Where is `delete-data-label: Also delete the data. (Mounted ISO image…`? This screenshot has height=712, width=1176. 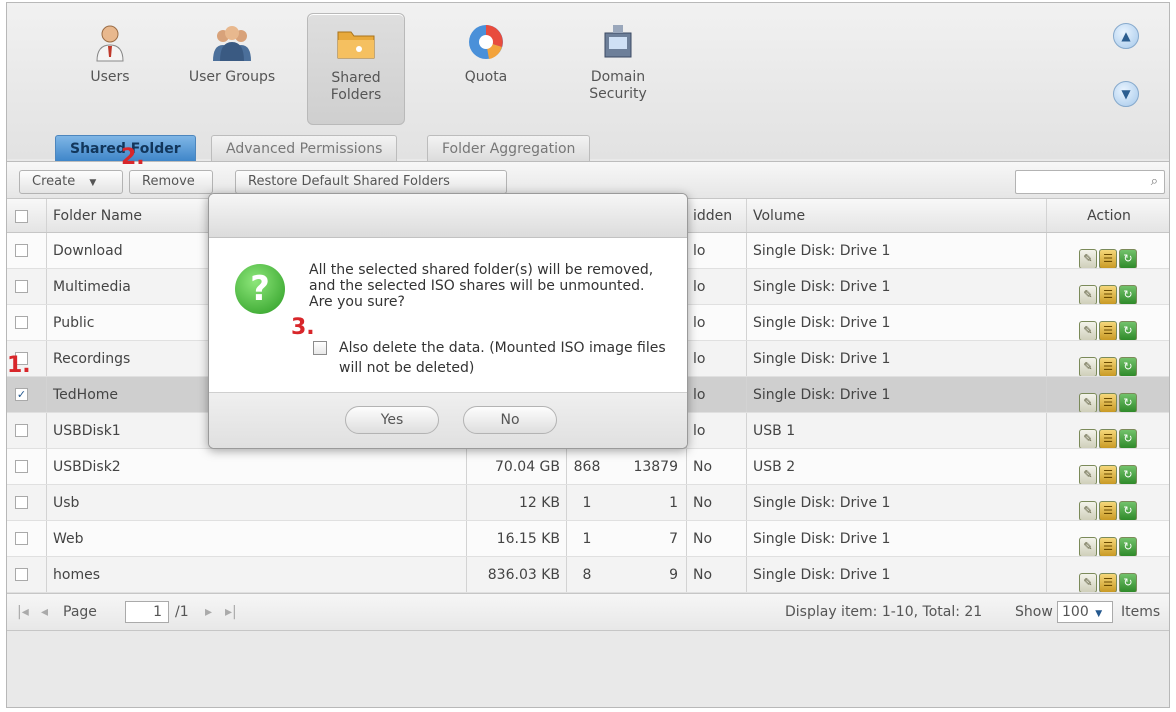 delete-data-label: Also delete the data. (Mounted ISO image… is located at coordinates (502, 358).